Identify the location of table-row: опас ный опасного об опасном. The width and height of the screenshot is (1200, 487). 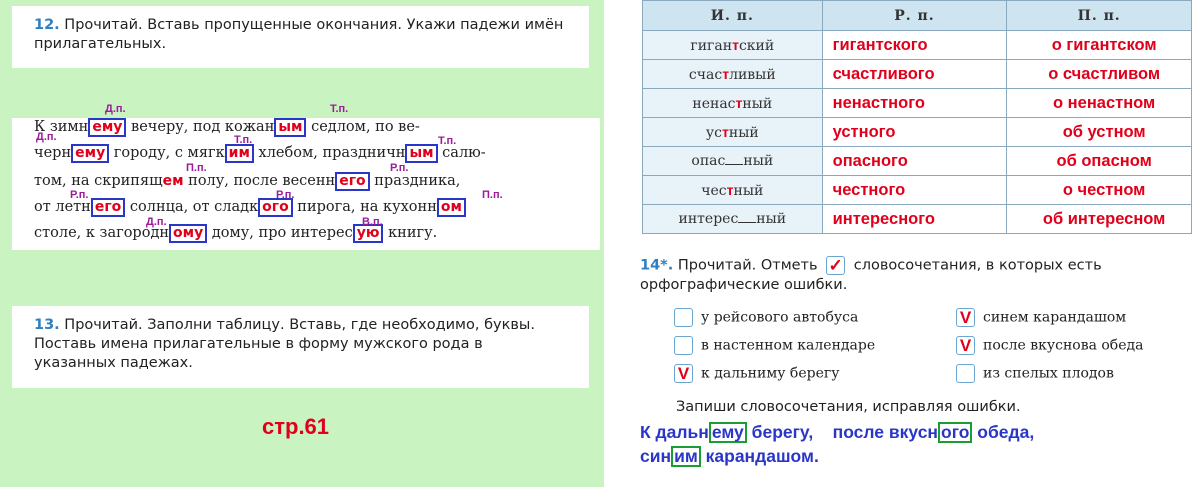
(917, 161).